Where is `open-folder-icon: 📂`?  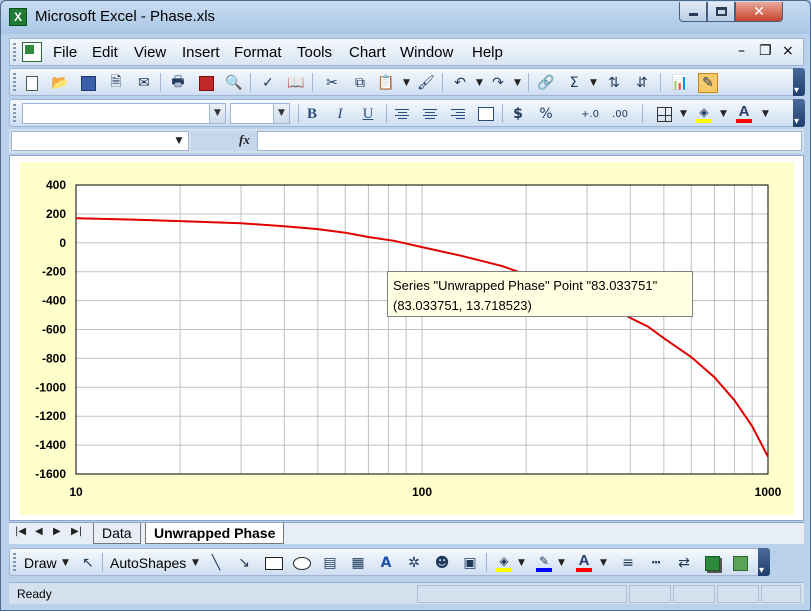
open-folder-icon: 📂 is located at coordinates (60, 83).